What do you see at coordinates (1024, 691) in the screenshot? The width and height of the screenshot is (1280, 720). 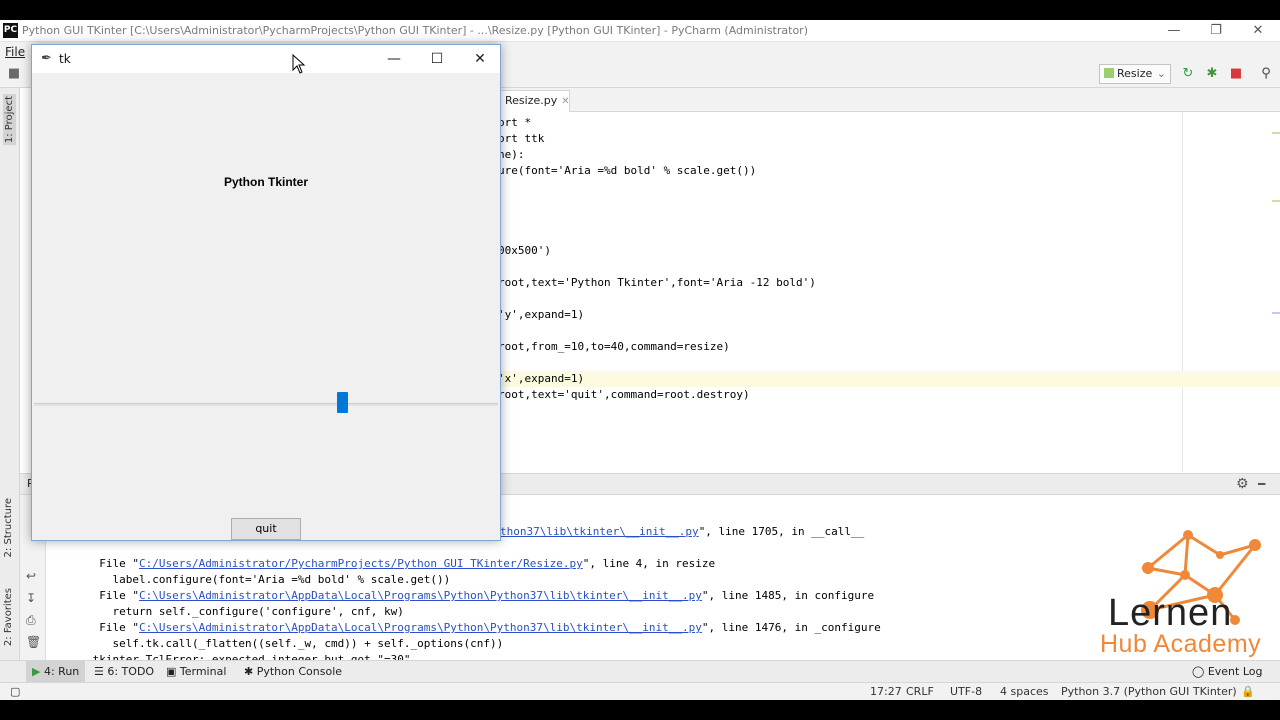 I see `indent-setting: 4 spaces` at bounding box center [1024, 691].